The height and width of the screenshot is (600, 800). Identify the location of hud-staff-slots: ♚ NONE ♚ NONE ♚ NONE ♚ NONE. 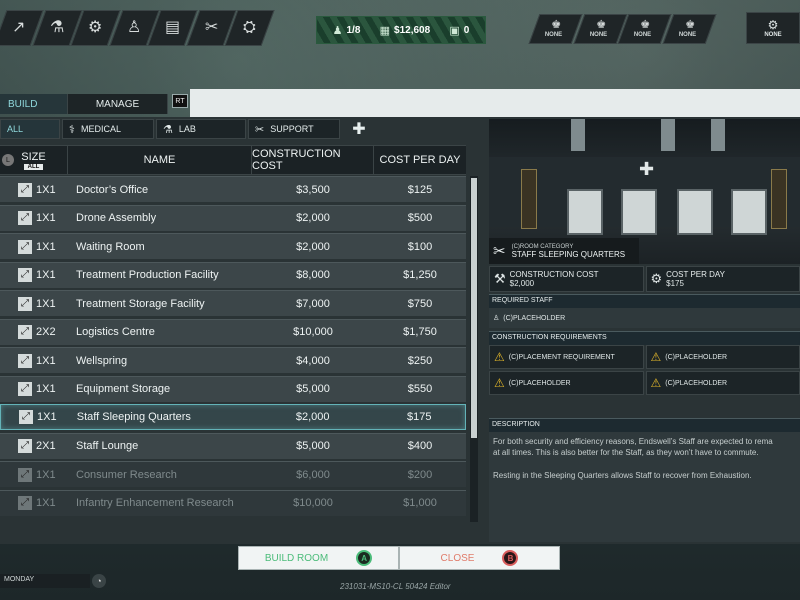
(622, 29).